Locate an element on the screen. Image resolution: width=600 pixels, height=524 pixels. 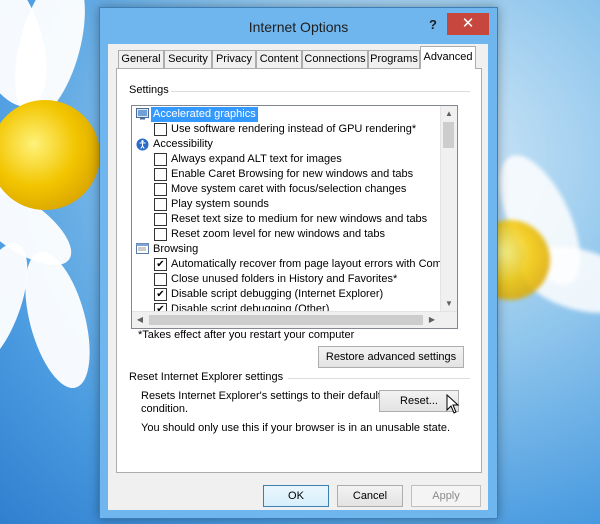
settings-category-label: Accelerated graphics is located at coordinates (204, 114).